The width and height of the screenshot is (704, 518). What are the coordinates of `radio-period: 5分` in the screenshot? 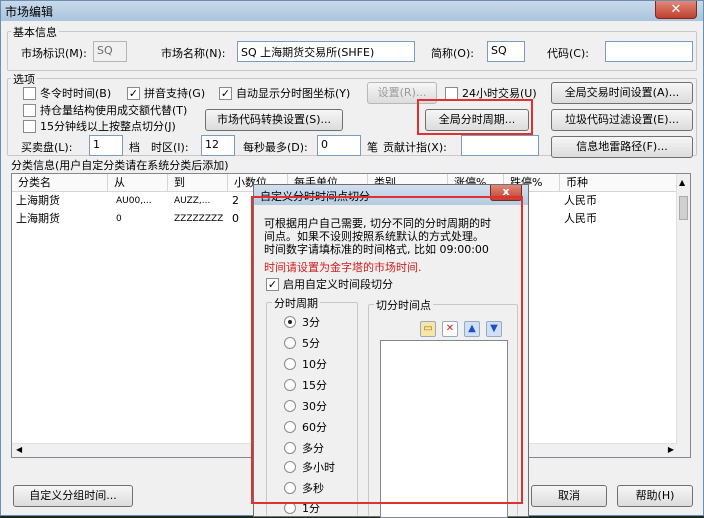 It's located at (302, 343).